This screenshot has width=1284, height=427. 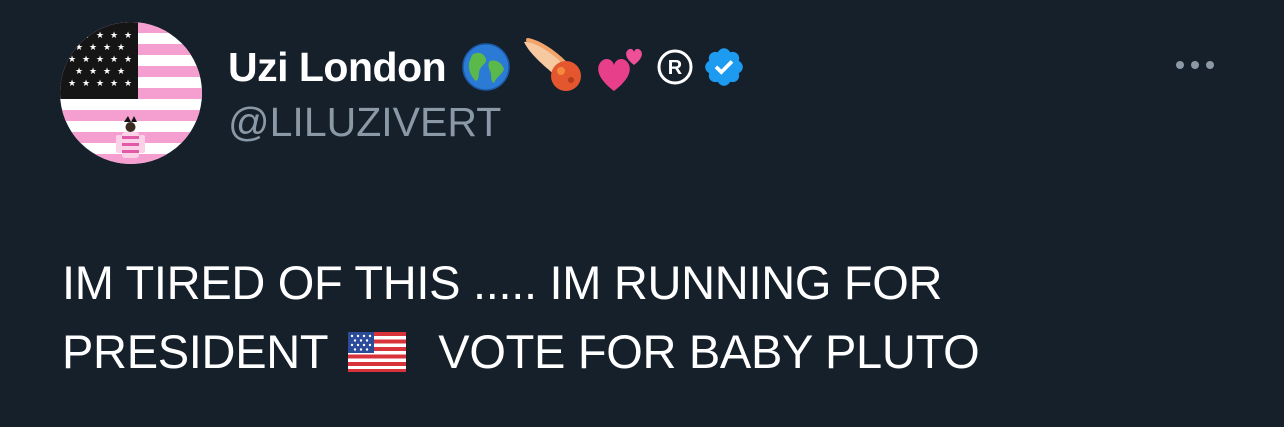 I want to click on pink-flag-avatar-image: ★ ★ ★ ★ ★ ★ ★ ★ ★ ★ ★ ★ ★ ★ ★ ★ ★ ★ ★ ★ ★ ★ ★, so click(x=131, y=93).